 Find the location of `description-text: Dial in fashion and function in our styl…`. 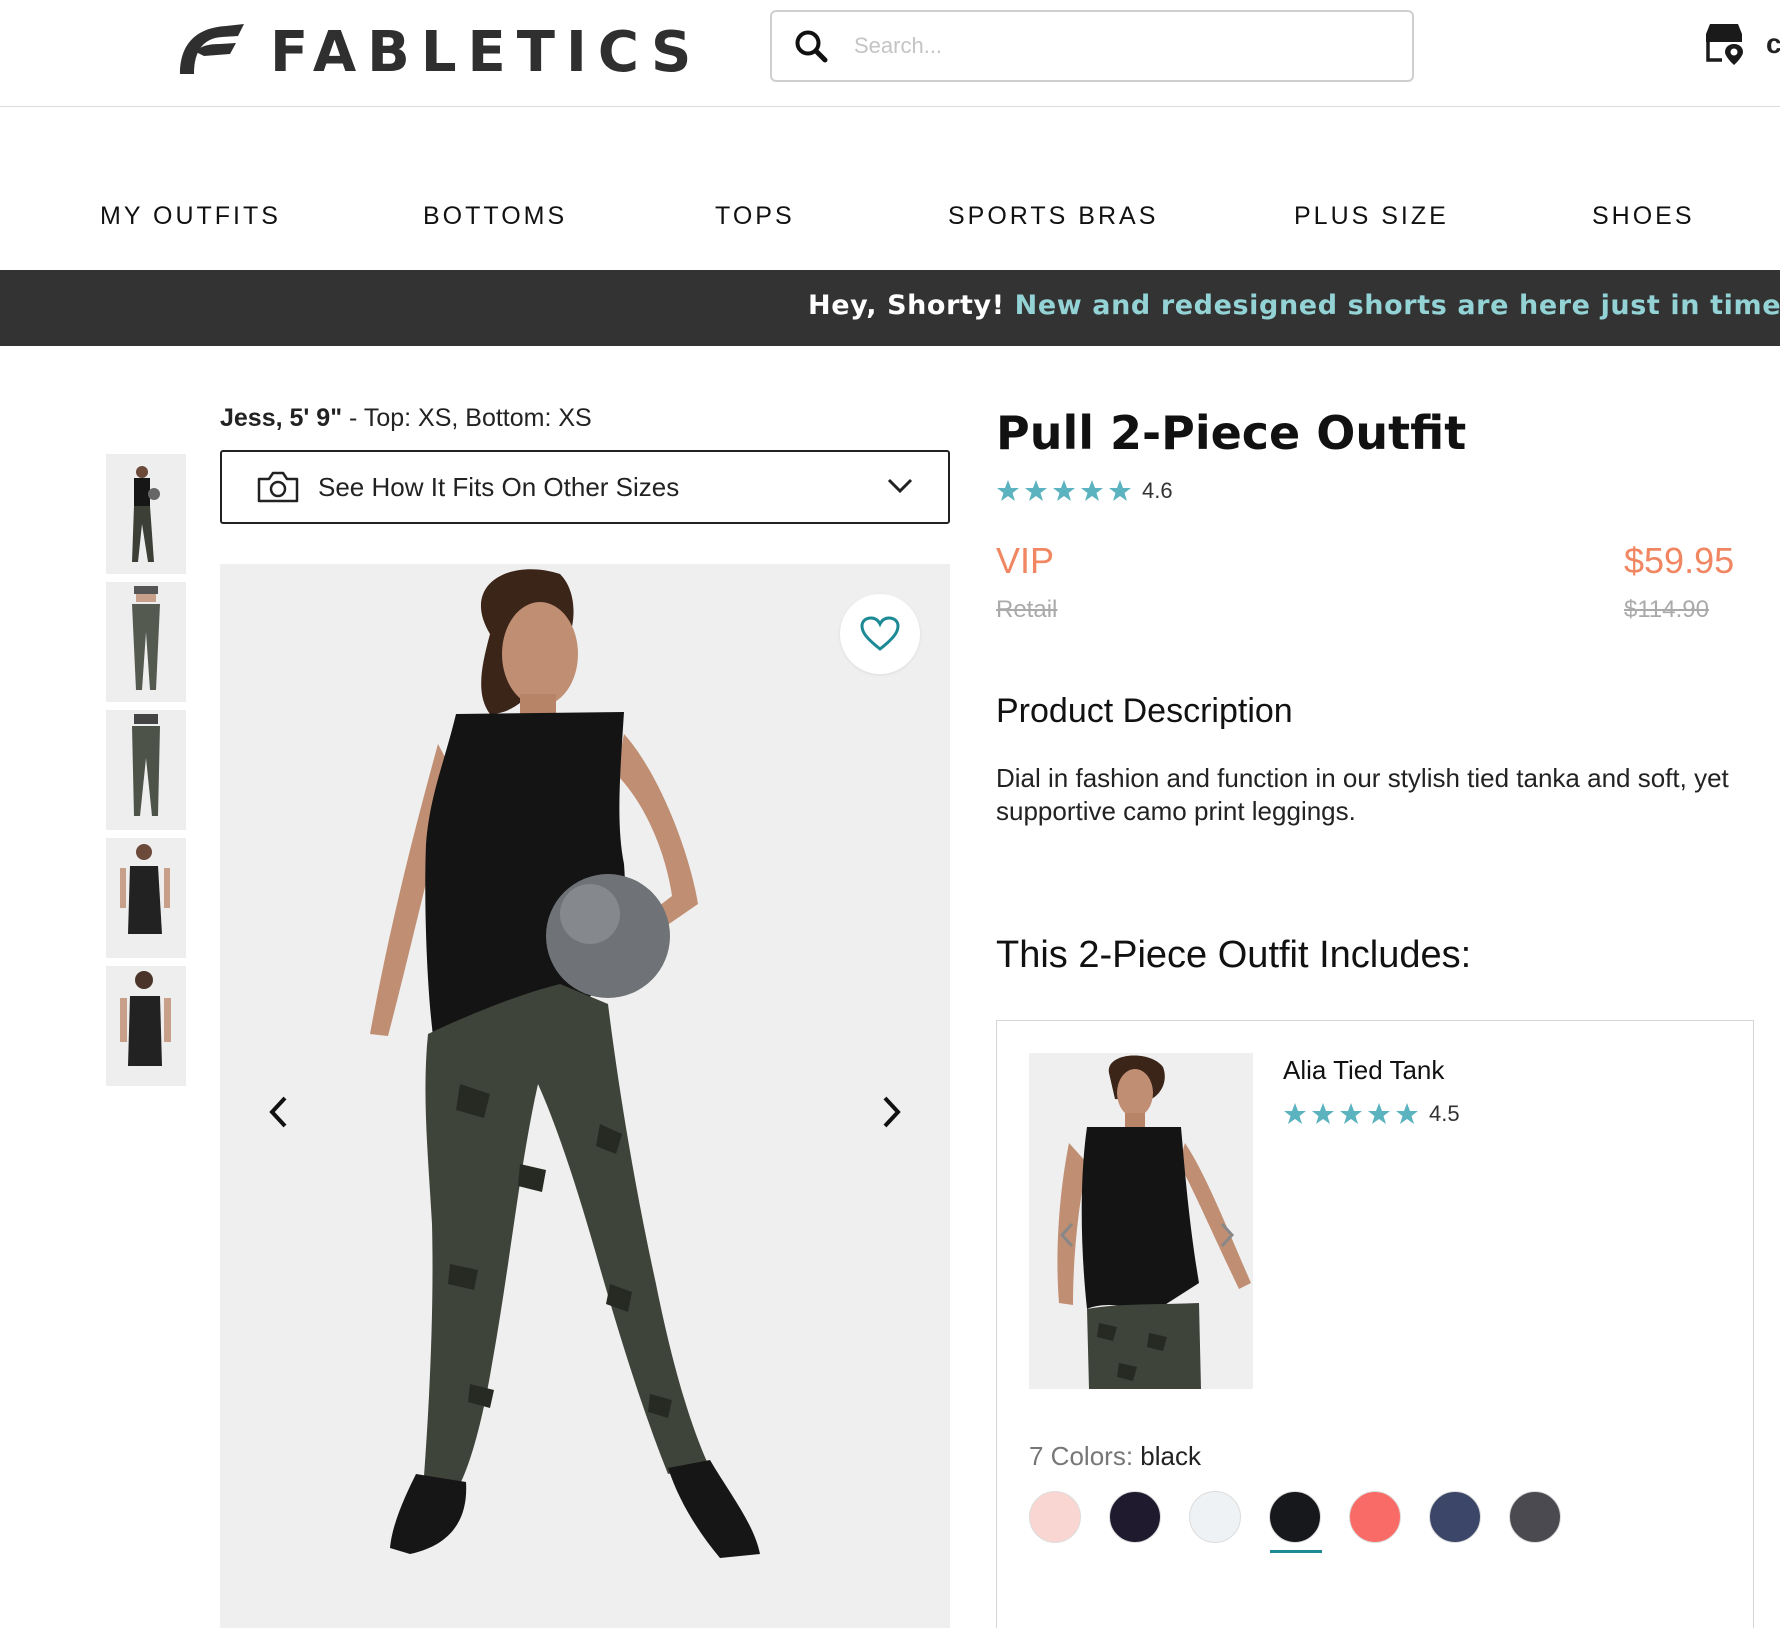

description-text: Dial in fashion and function in our styl… is located at coordinates (1362, 794).